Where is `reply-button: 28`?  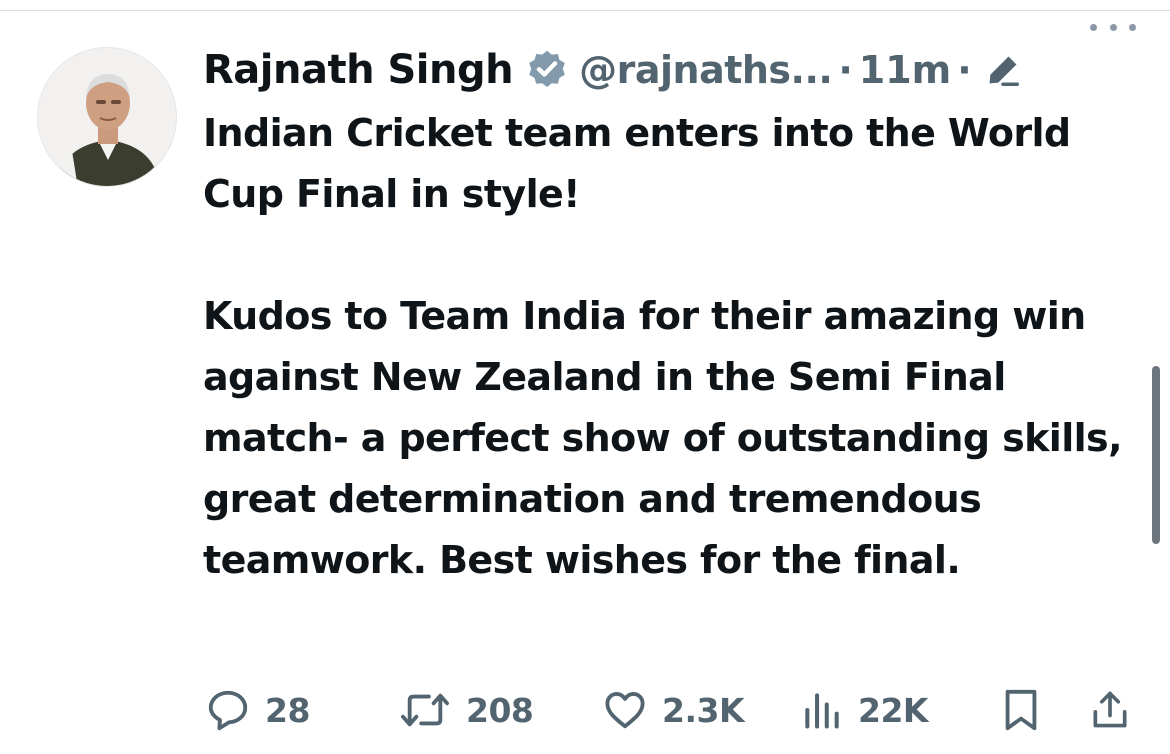 reply-button: 28 is located at coordinates (257, 710).